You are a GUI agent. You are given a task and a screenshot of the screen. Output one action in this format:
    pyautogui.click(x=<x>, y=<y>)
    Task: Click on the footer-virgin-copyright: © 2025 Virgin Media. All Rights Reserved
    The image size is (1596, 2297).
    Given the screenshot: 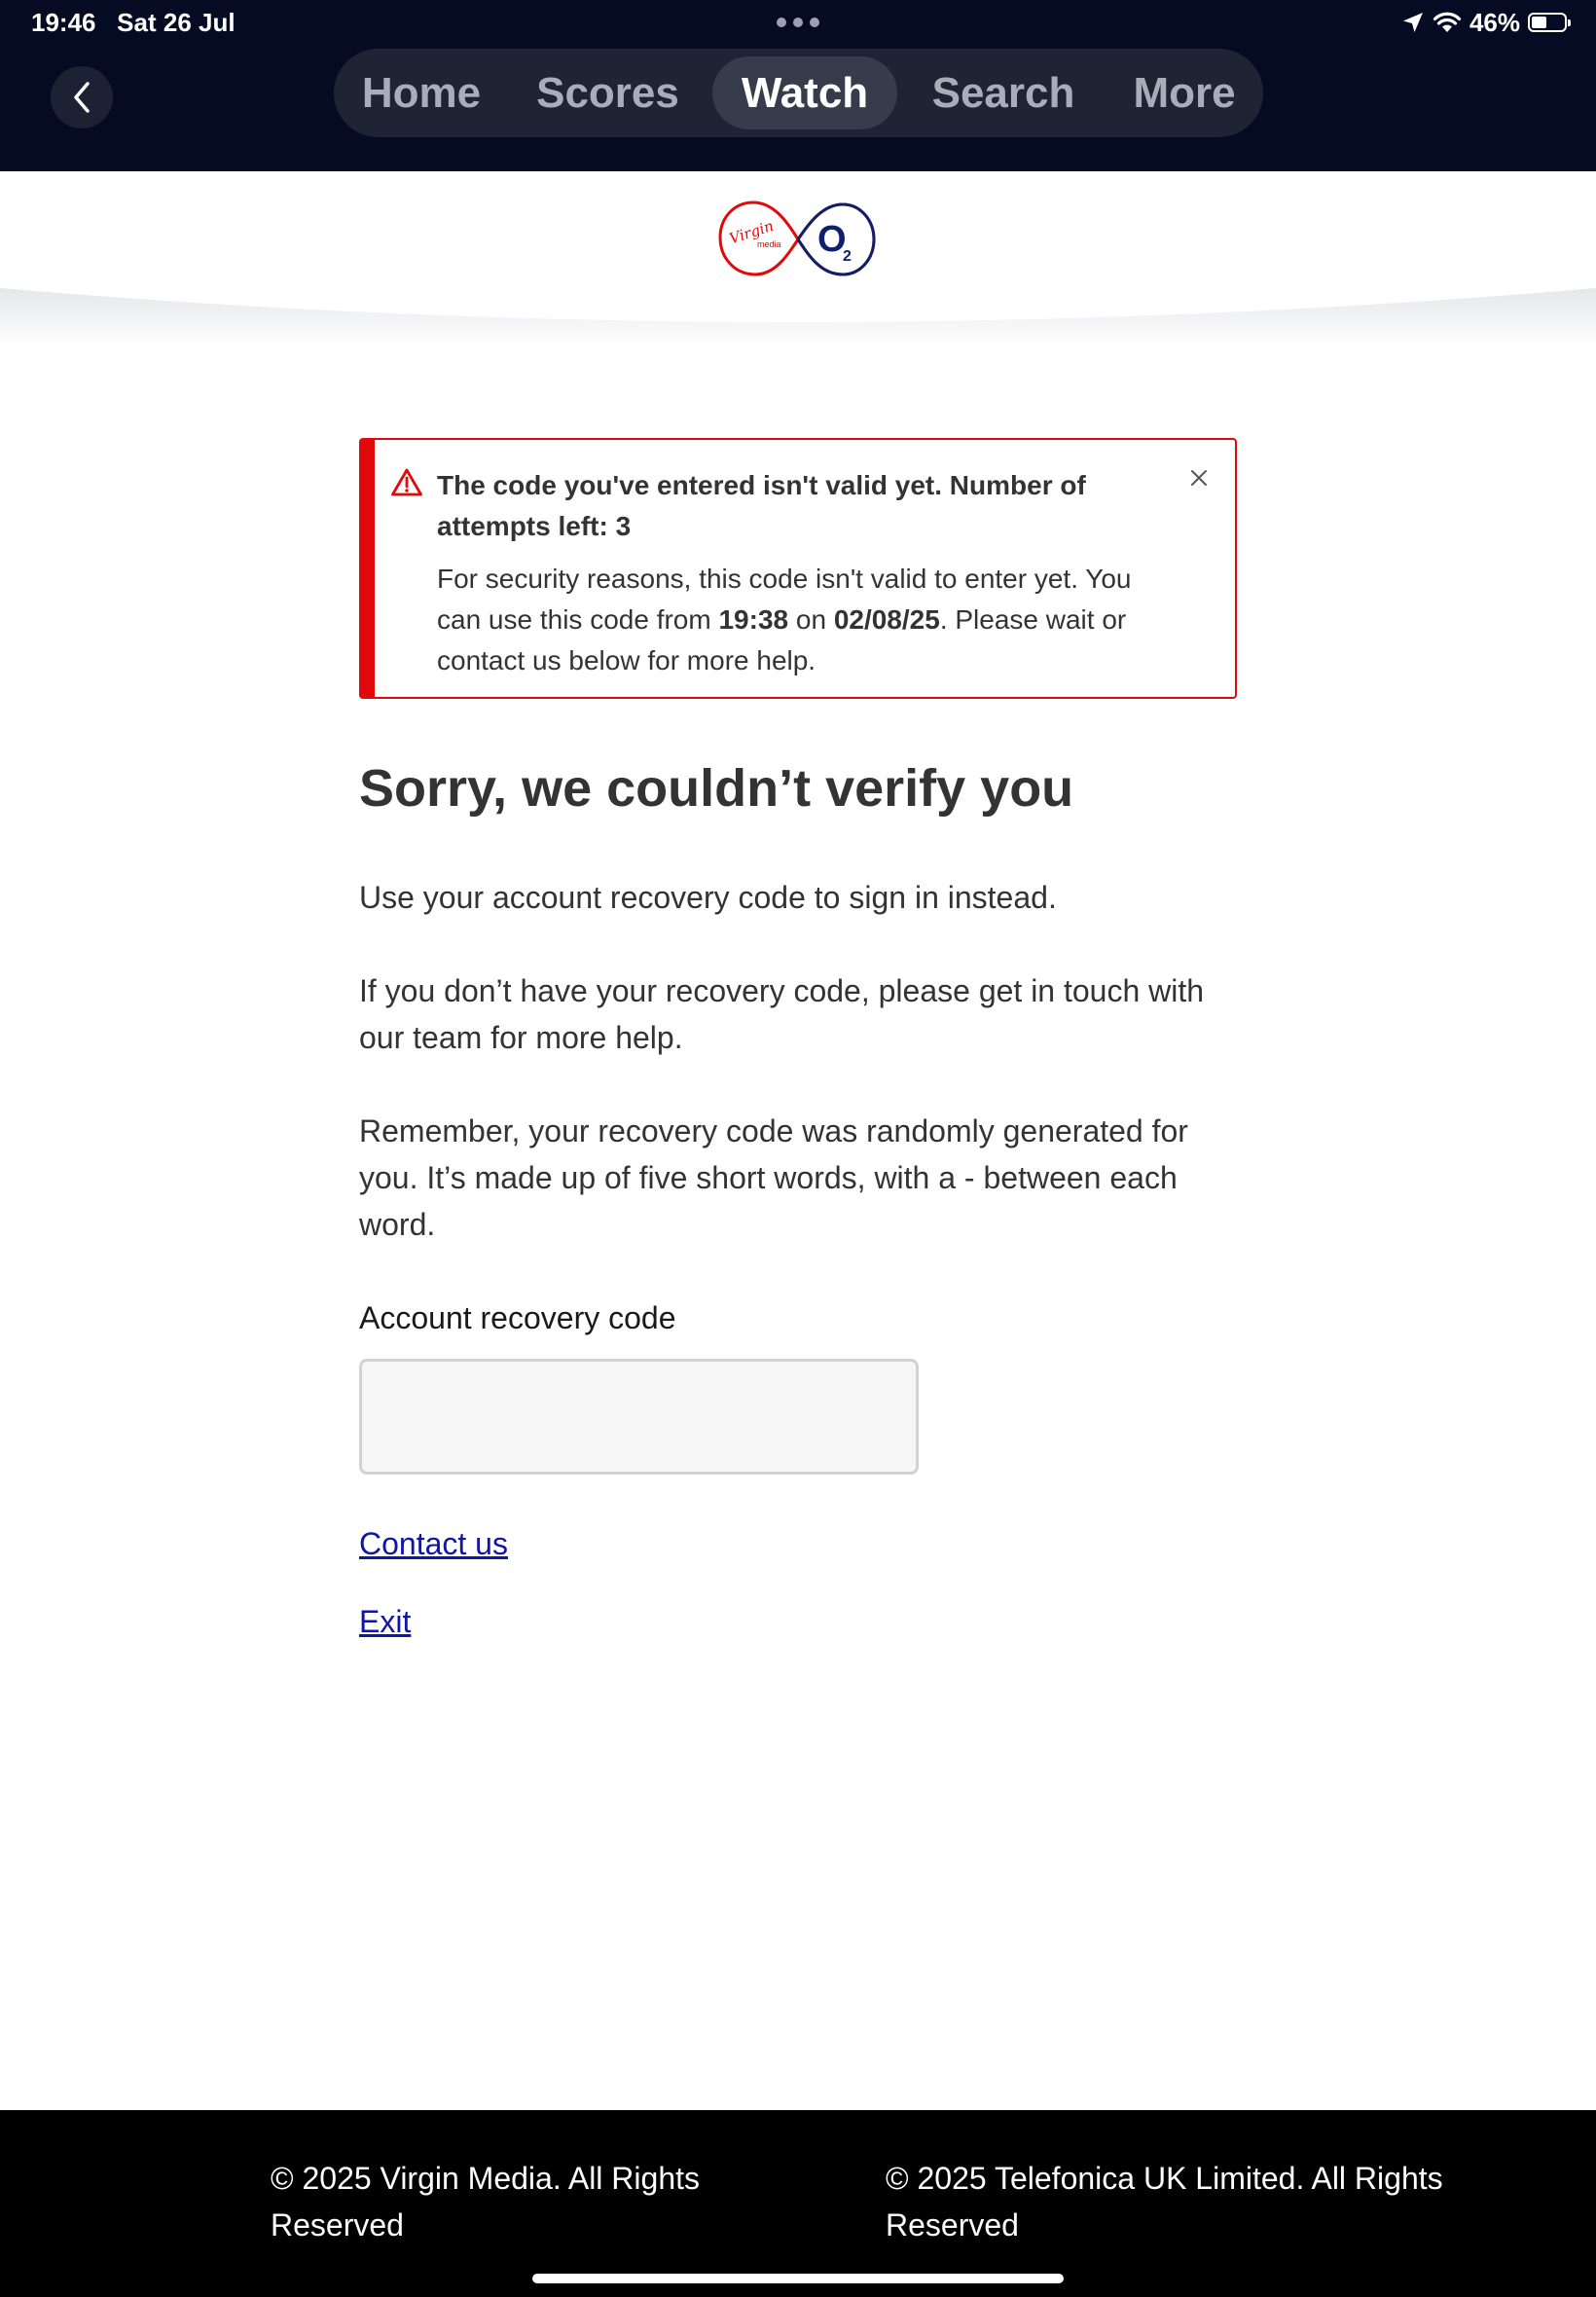 What is the action you would take?
    pyautogui.click(x=485, y=2201)
    